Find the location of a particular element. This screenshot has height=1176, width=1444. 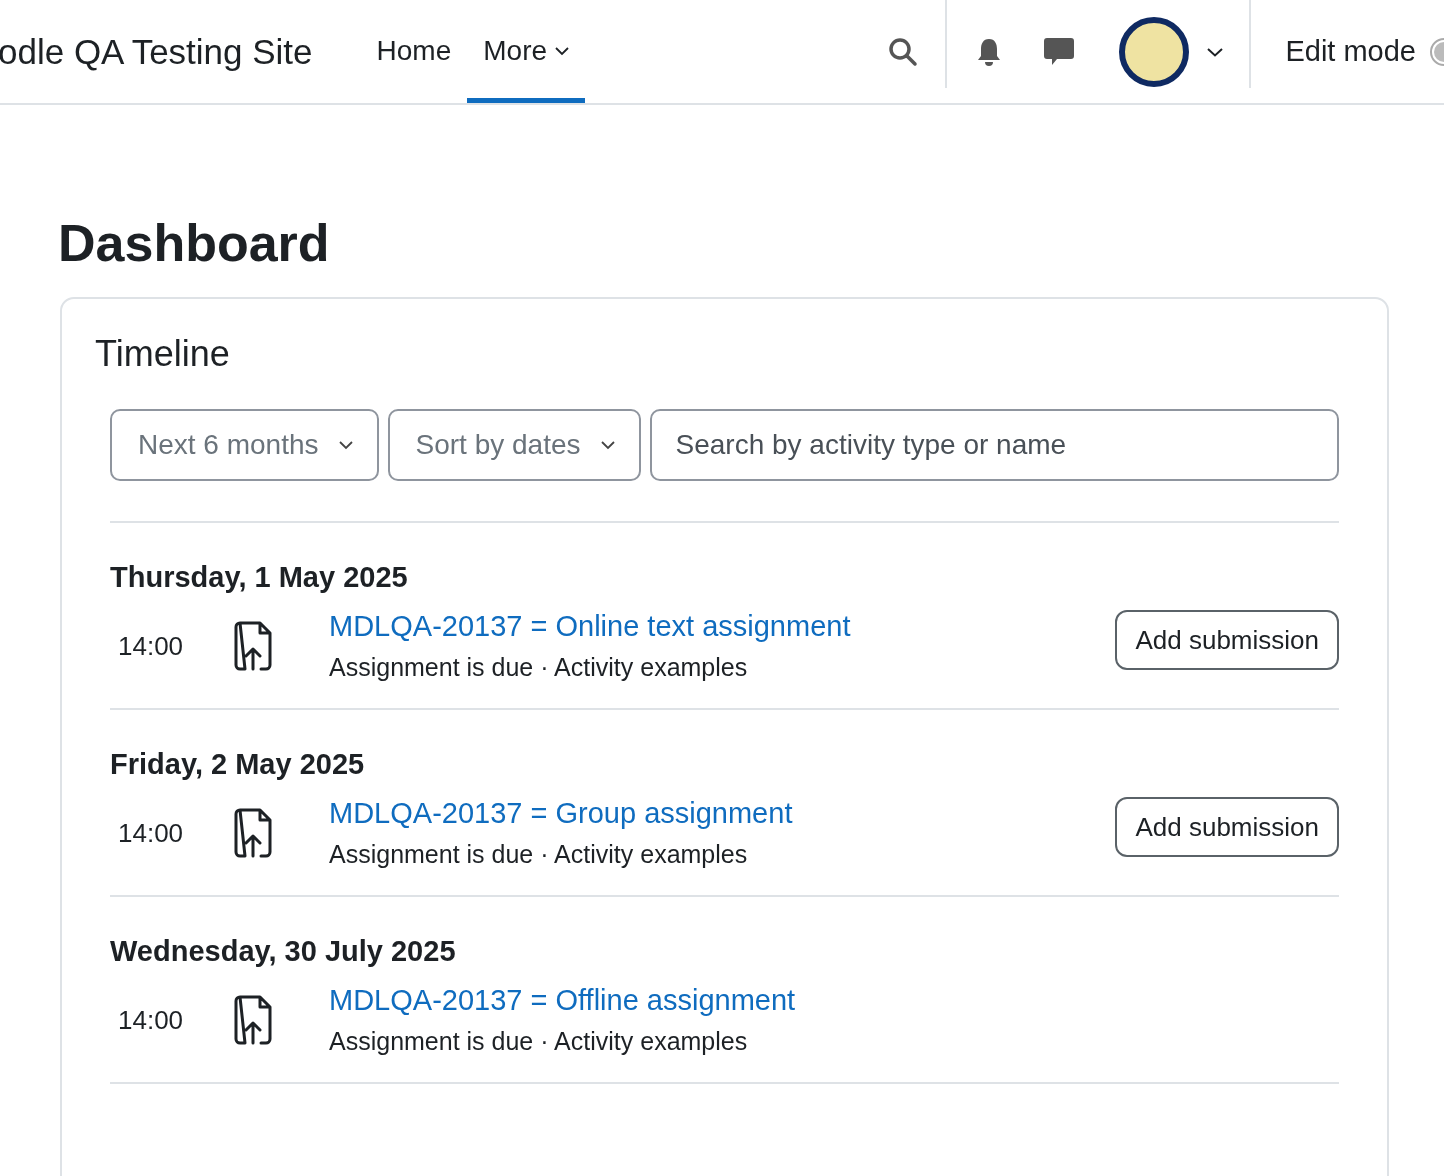

site-name: odle QA Testing Site is located at coordinates (156, 51).